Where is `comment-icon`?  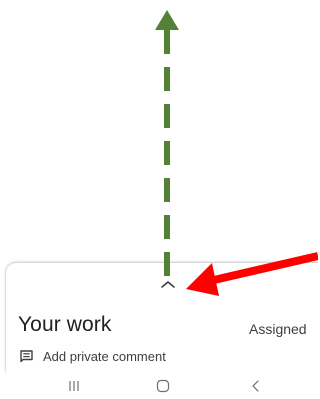
comment-icon is located at coordinates (27, 356).